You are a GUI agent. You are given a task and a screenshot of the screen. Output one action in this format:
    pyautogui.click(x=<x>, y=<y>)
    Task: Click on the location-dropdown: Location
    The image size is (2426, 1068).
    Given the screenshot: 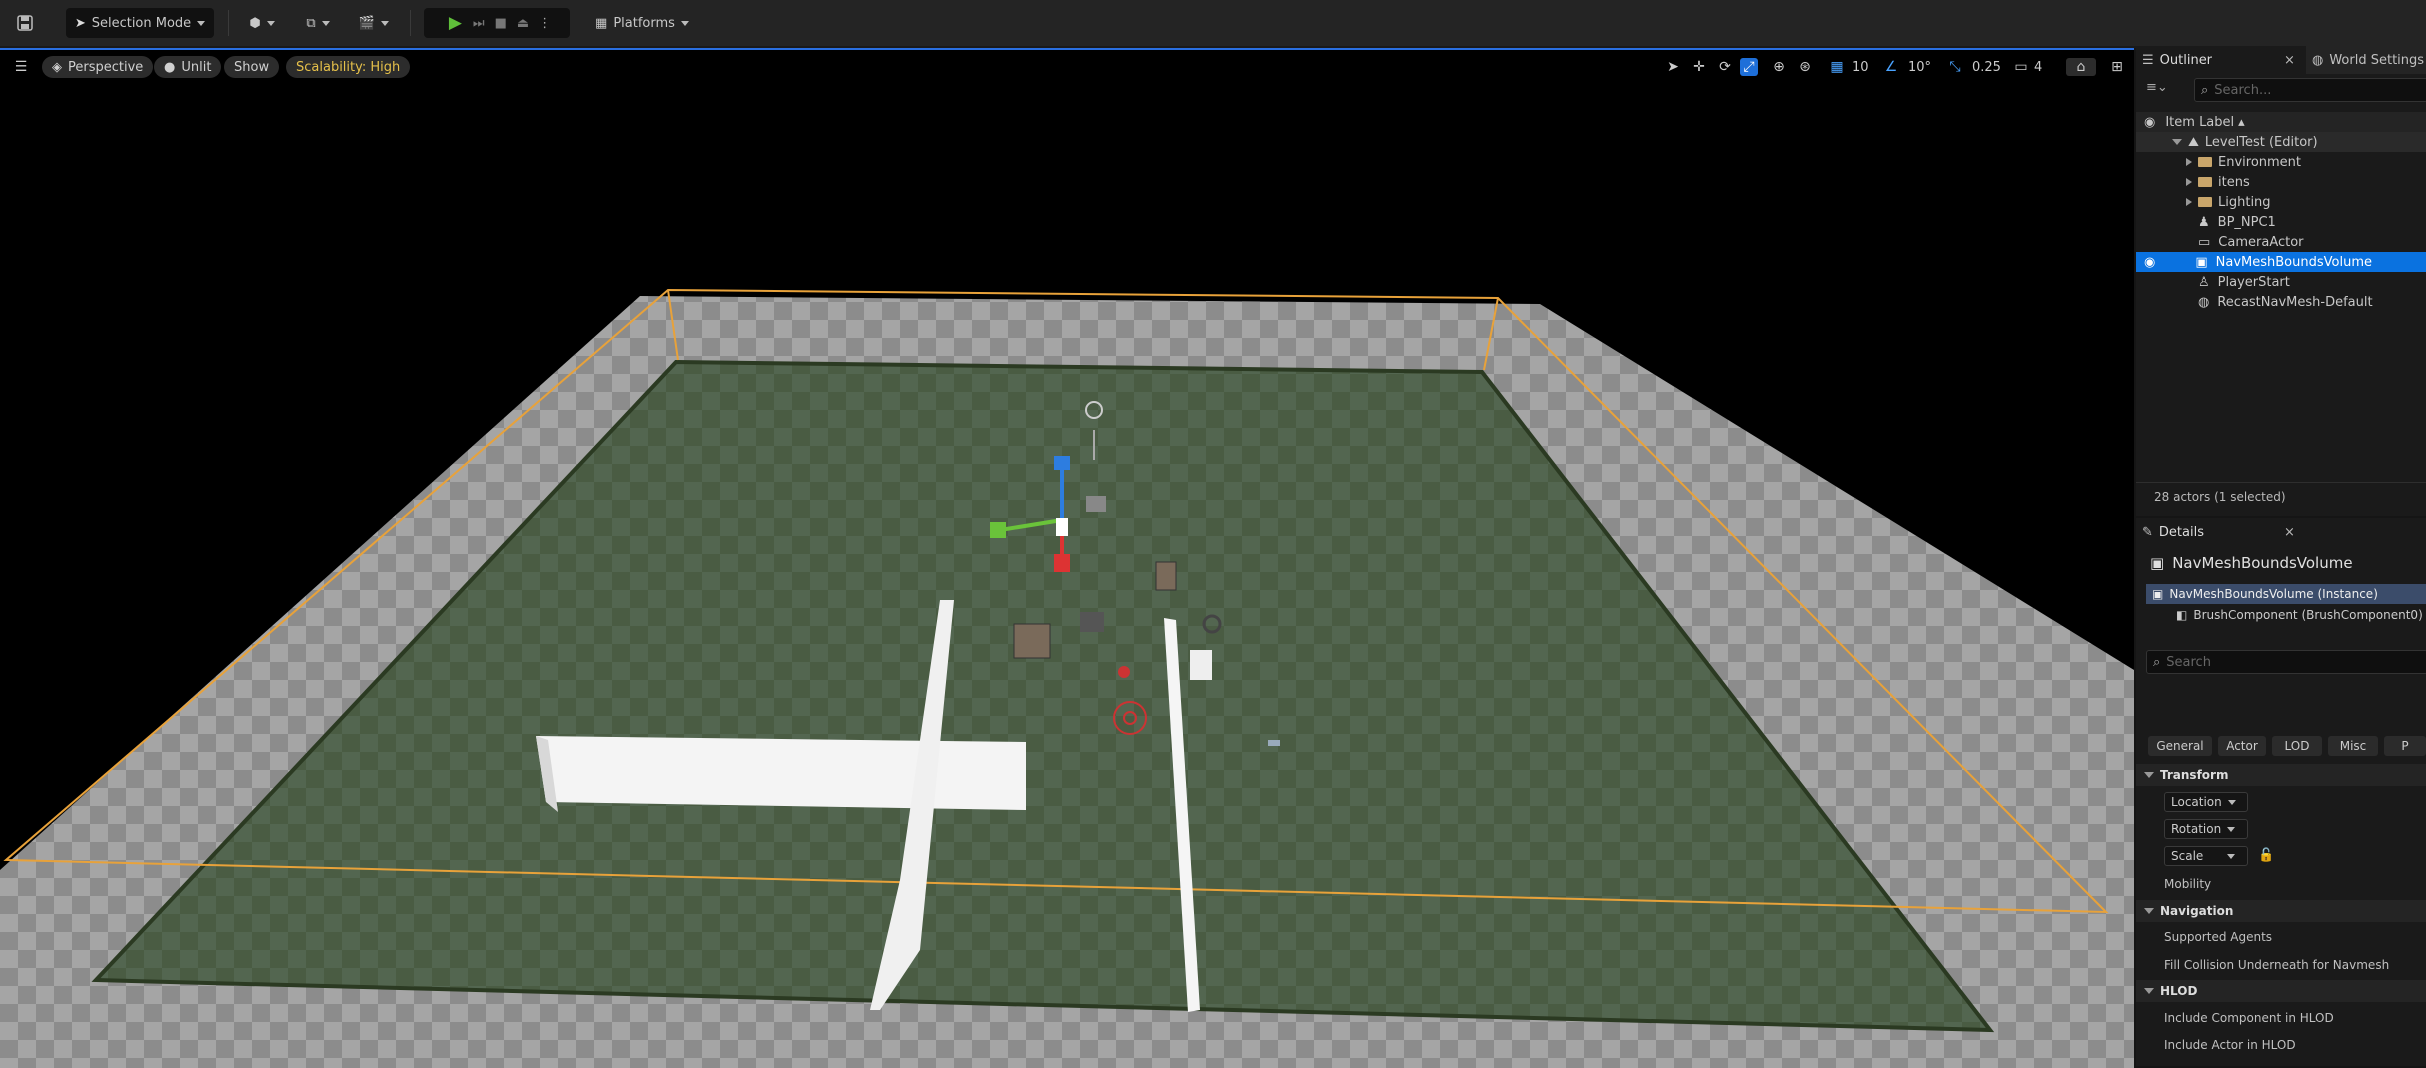 What is the action you would take?
    pyautogui.click(x=2206, y=802)
    